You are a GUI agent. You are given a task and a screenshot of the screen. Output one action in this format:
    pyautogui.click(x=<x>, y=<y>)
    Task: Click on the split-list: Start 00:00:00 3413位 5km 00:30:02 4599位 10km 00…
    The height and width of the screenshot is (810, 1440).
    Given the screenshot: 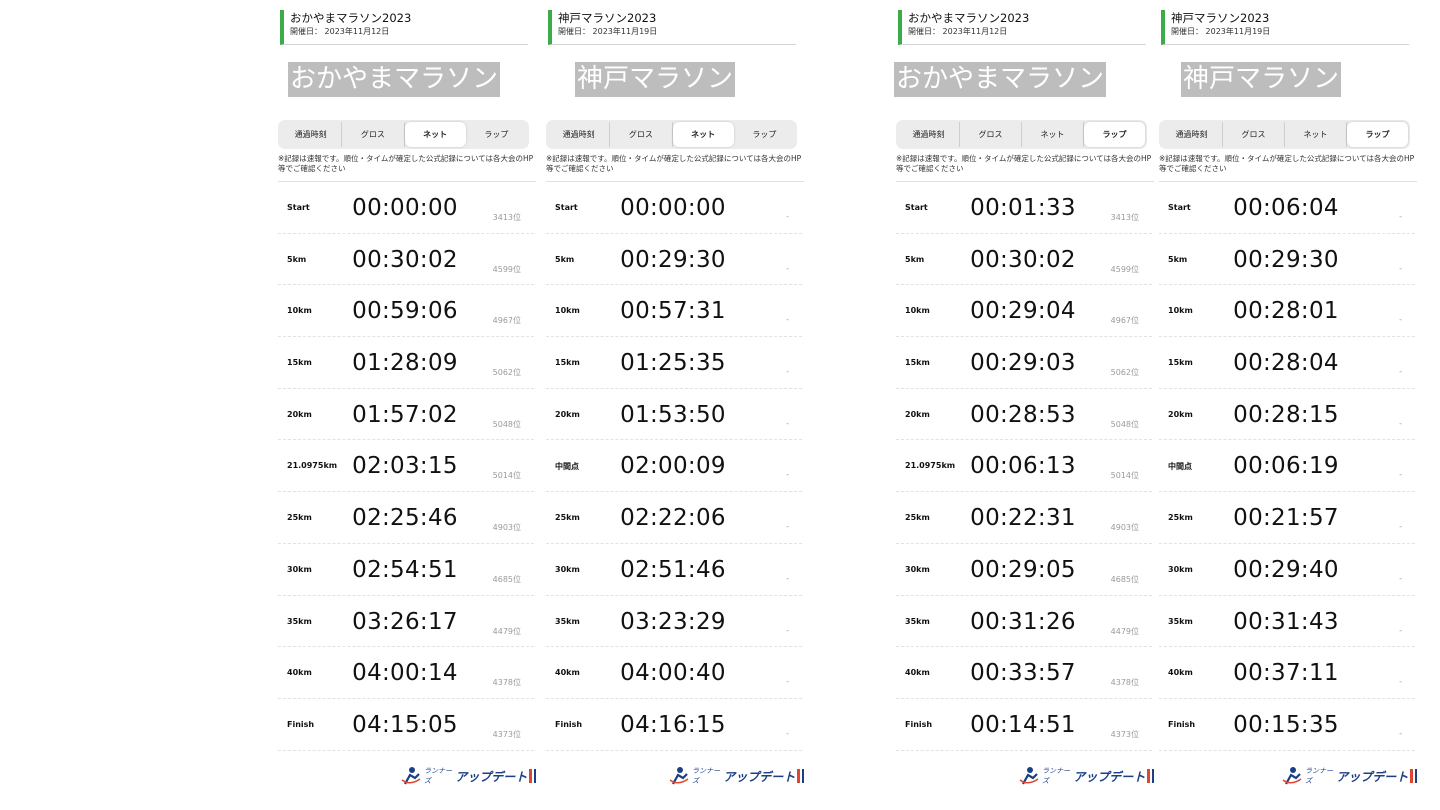 What is the action you would take?
    pyautogui.click(x=406, y=466)
    